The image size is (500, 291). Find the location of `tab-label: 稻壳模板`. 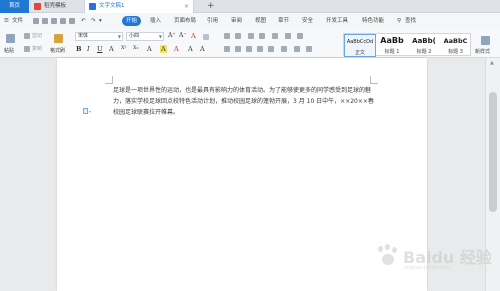

tab-label: 稻壳模板 is located at coordinates (55, 6).